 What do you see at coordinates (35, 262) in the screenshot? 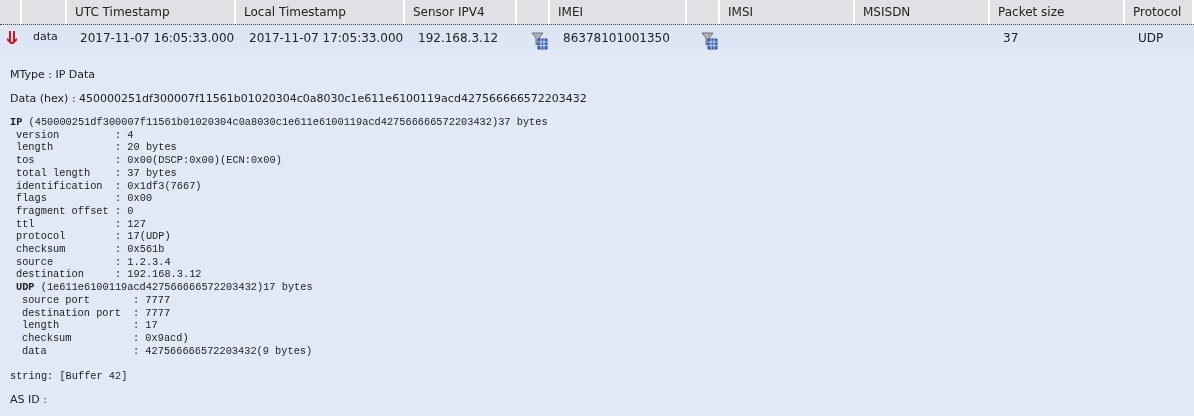
I see `field-name: source` at bounding box center [35, 262].